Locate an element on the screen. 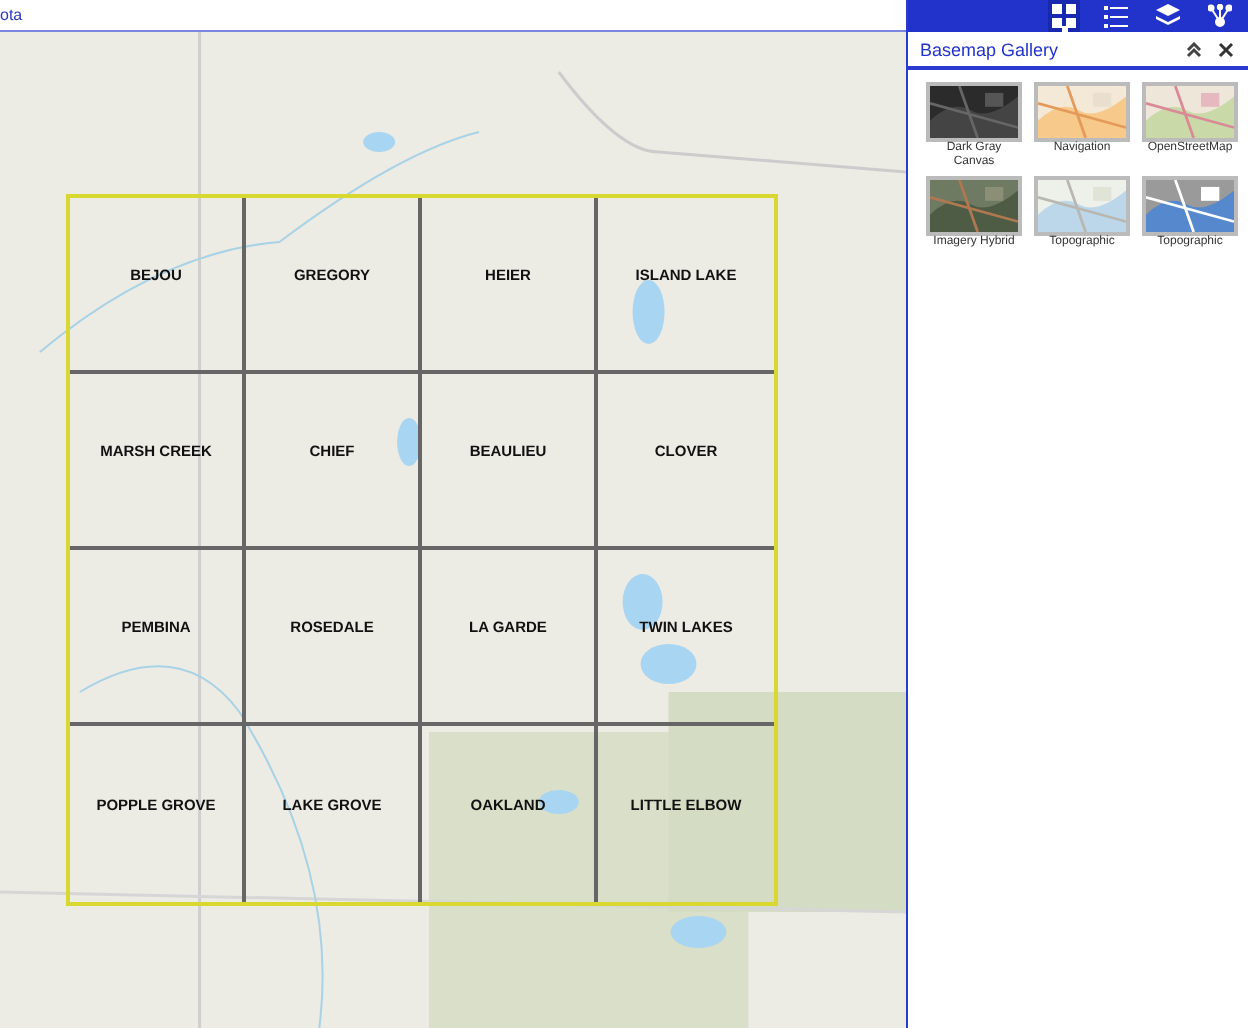 The height and width of the screenshot is (1028, 1248). app-title: ota is located at coordinates (11, 15).